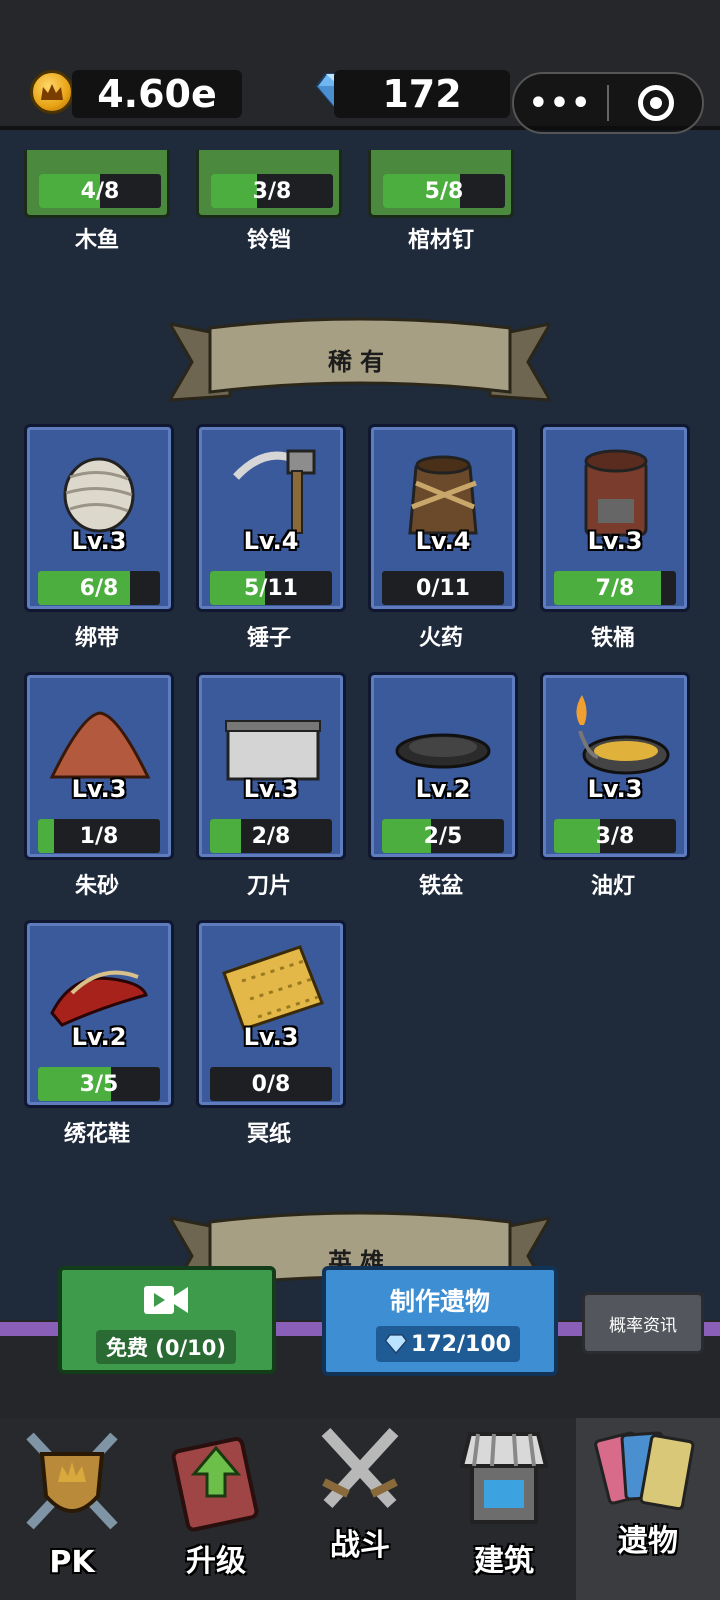  Describe the element at coordinates (268, 1134) in the screenshot. I see `relic-name: 冥纸` at that location.